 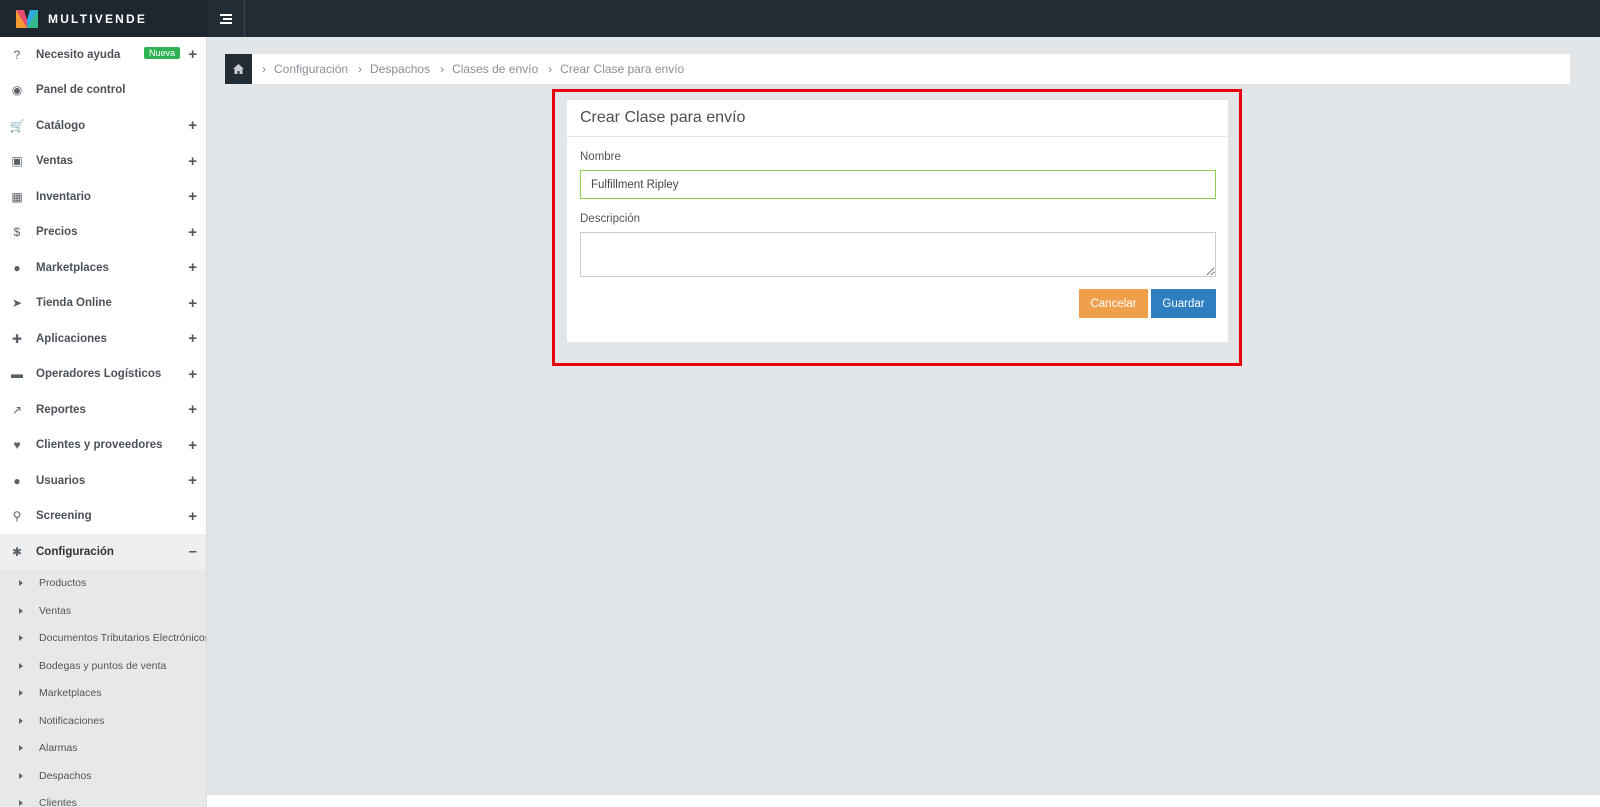 What do you see at coordinates (898, 254) in the screenshot?
I see `description-textarea` at bounding box center [898, 254].